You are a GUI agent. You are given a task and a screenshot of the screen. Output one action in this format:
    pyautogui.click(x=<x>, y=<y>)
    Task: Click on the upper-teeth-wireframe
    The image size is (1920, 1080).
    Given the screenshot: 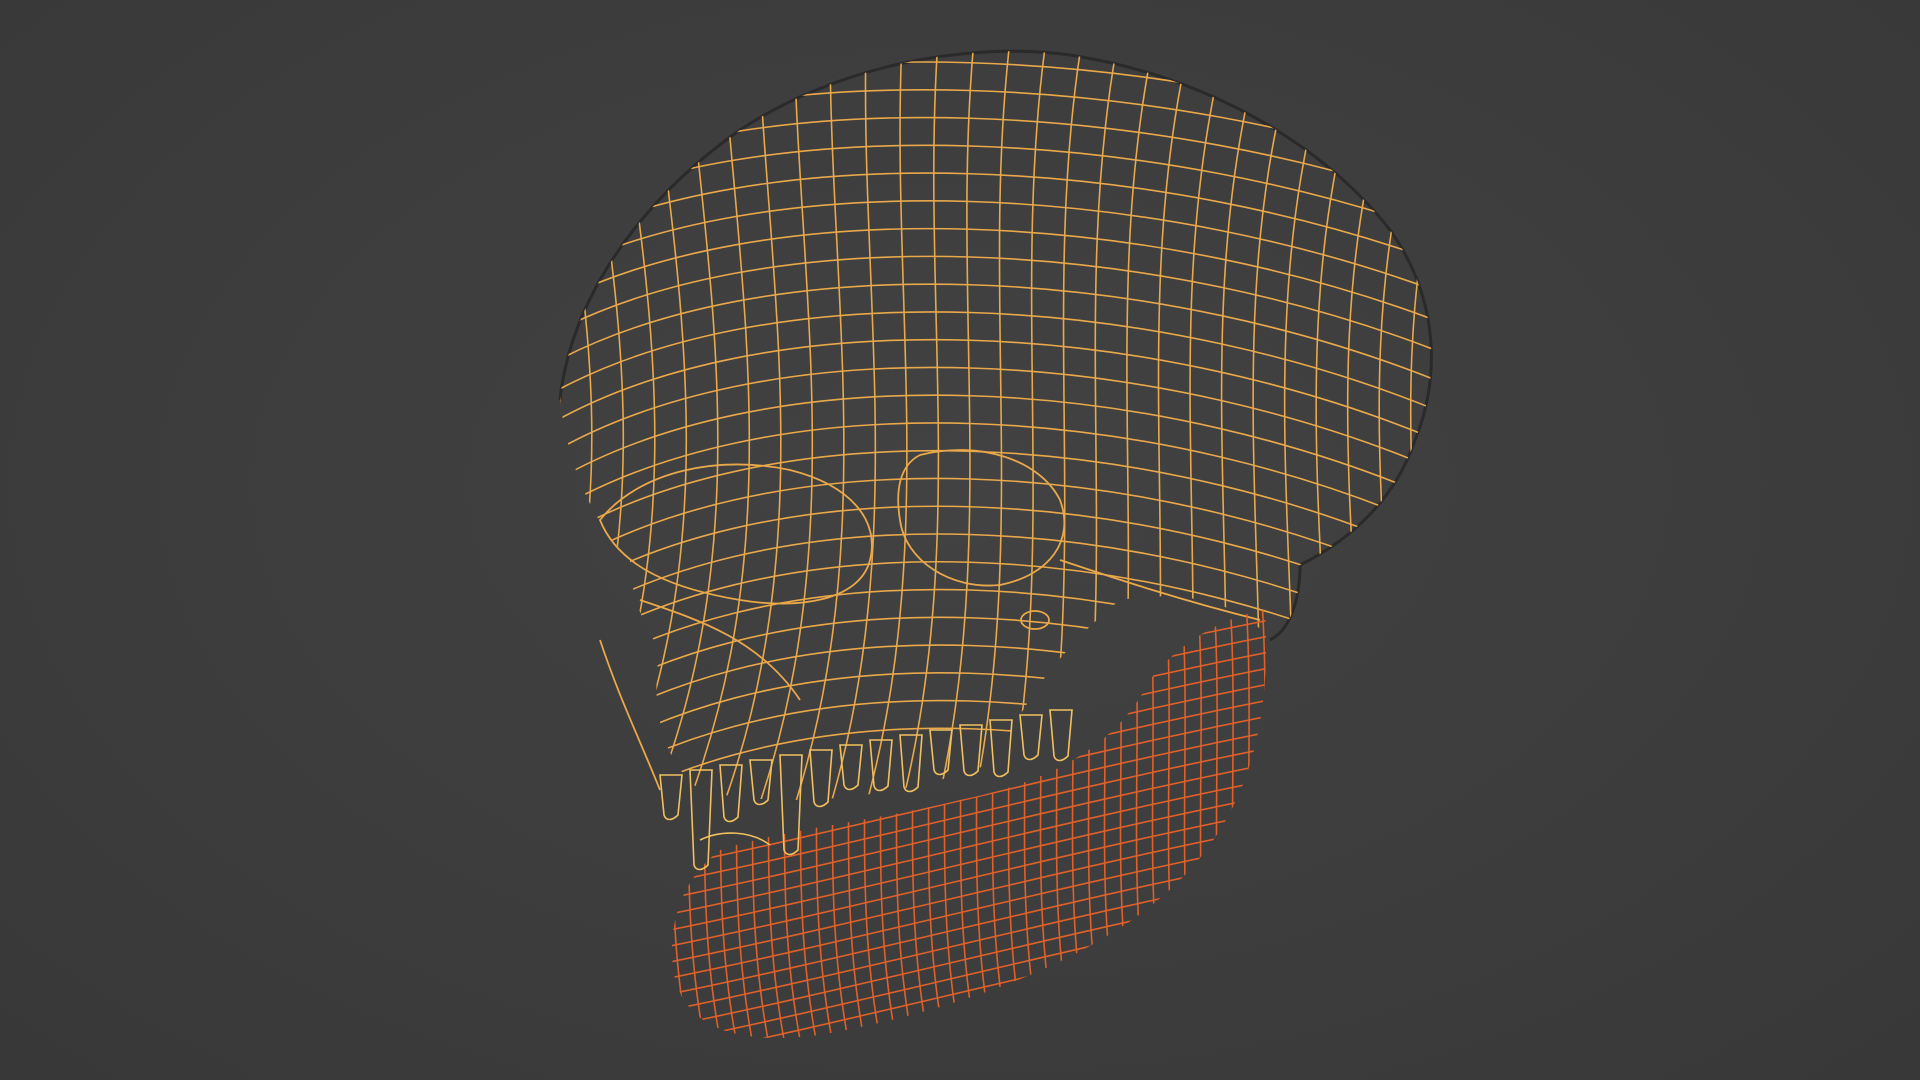 What is the action you would take?
    pyautogui.click(x=866, y=790)
    